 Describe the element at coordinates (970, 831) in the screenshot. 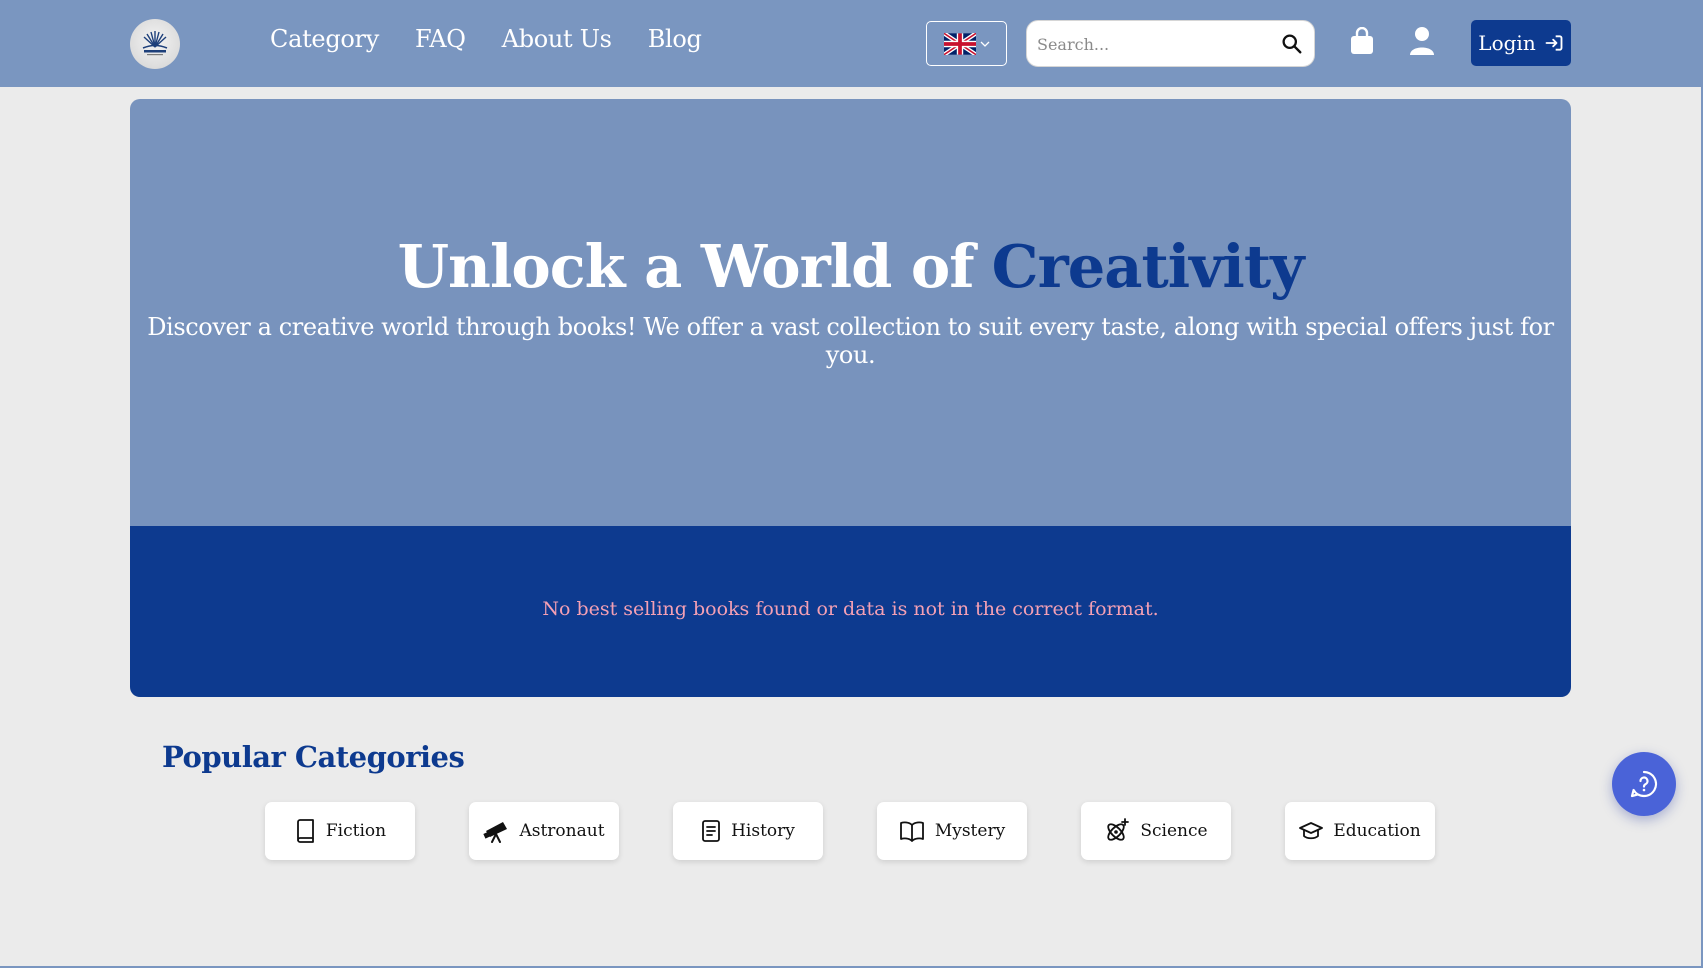

I see `category-label: Mystery` at that location.